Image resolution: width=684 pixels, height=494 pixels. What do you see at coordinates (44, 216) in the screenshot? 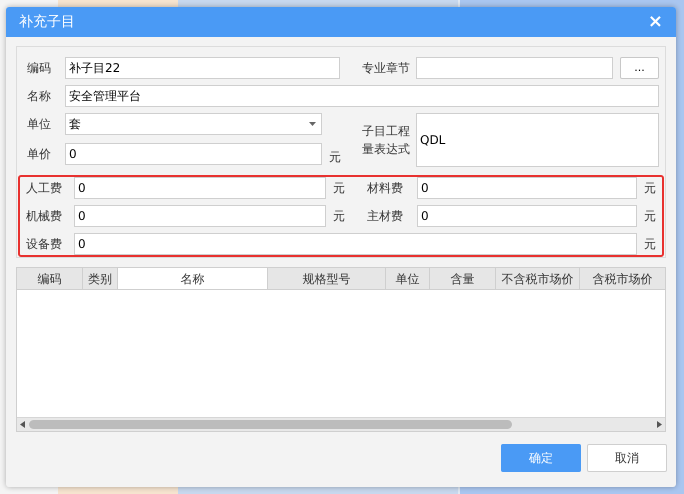
I see `field-label: 机械费` at bounding box center [44, 216].